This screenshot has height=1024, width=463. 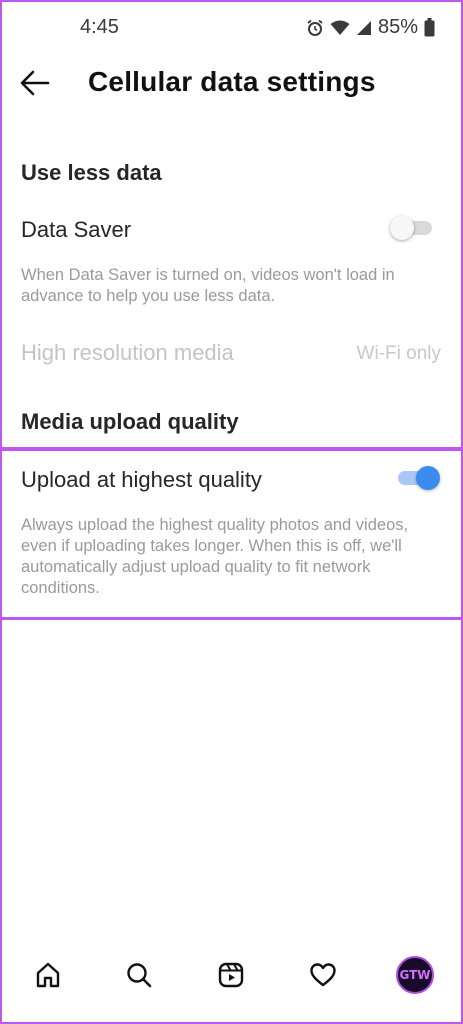 I want to click on section-title-media-upload: Media upload quality, so click(x=130, y=421).